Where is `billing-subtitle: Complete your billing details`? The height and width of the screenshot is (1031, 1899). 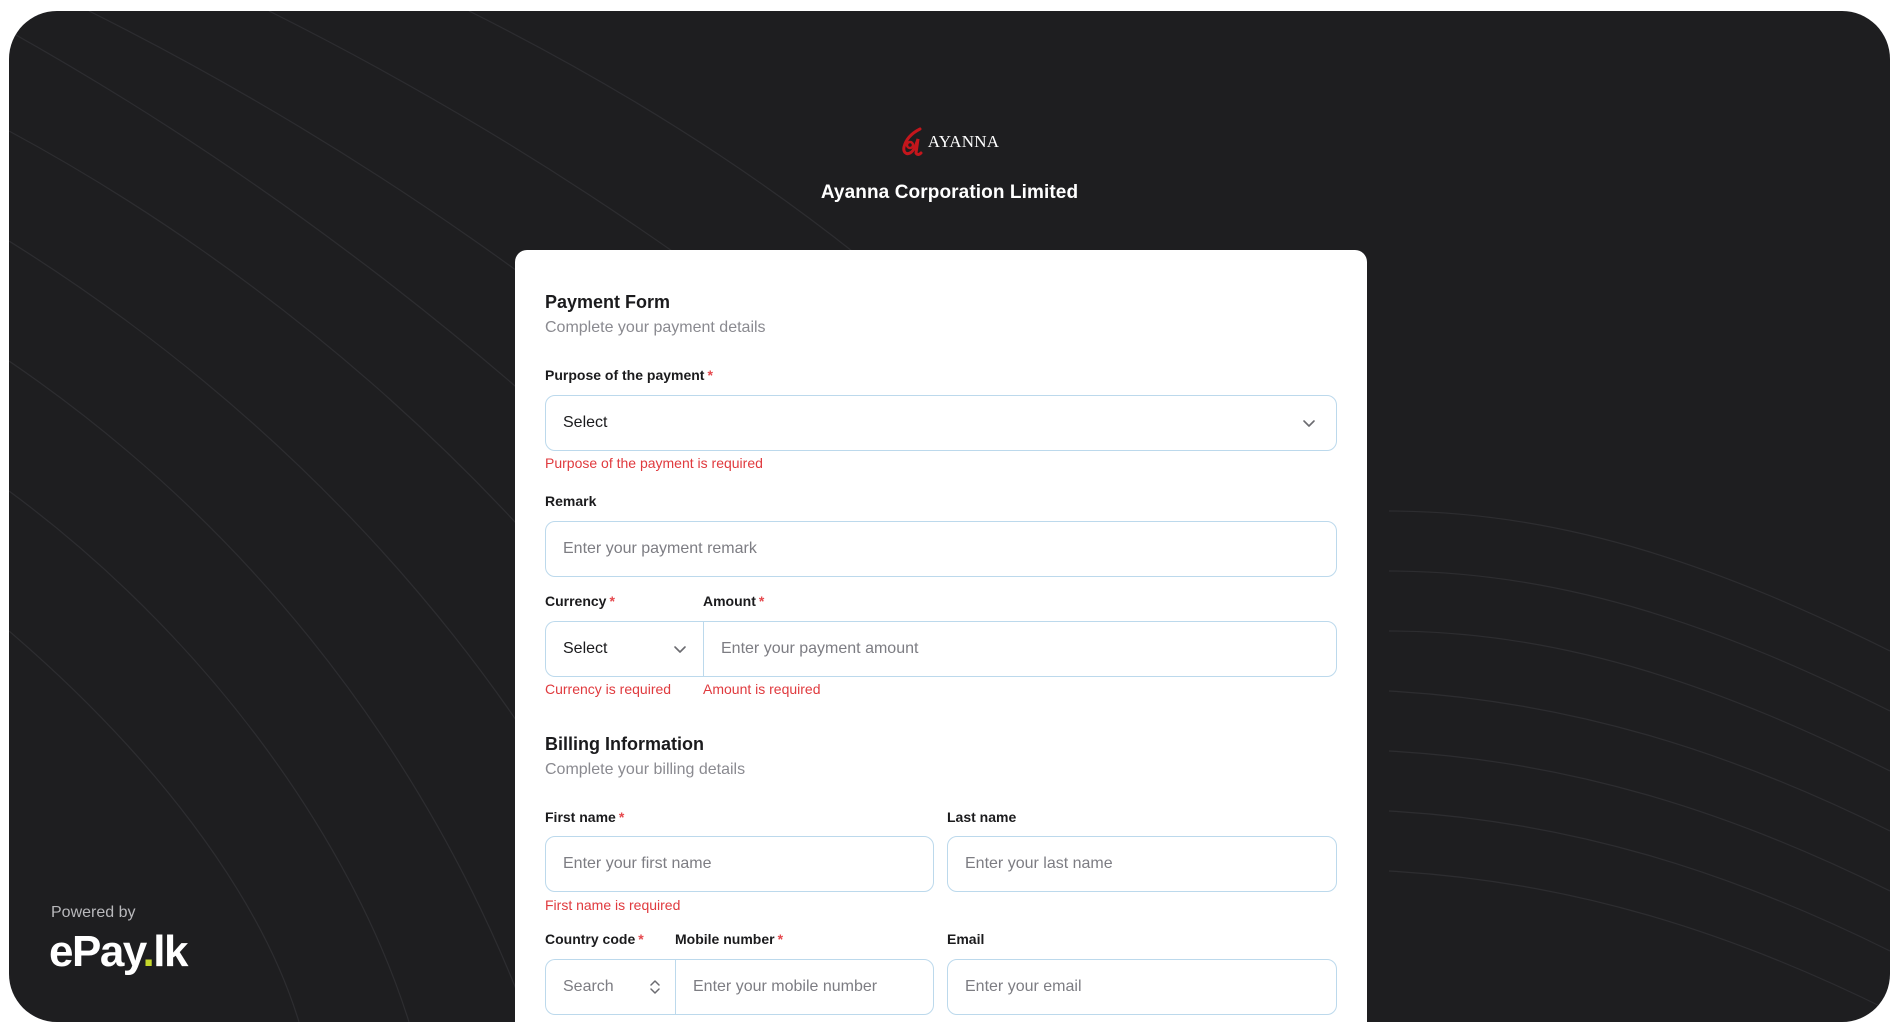
billing-subtitle: Complete your billing details is located at coordinates (645, 769).